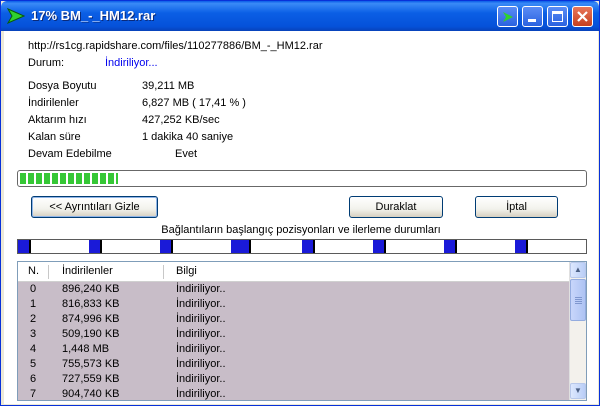 Image resolution: width=600 pixels, height=406 pixels. What do you see at coordinates (87, 271) in the screenshot?
I see `header-downloaded: İndirilenler` at bounding box center [87, 271].